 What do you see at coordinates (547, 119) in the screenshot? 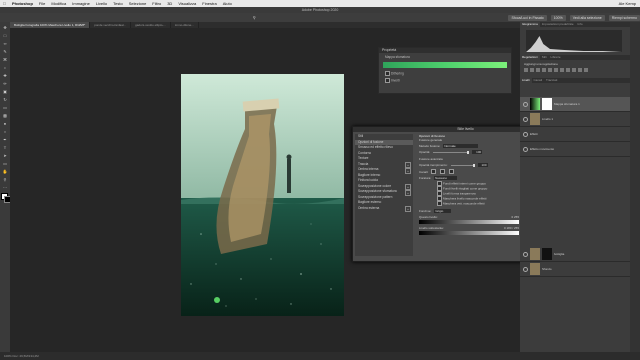
I see `layer-name: Livello 1` at bounding box center [547, 119].